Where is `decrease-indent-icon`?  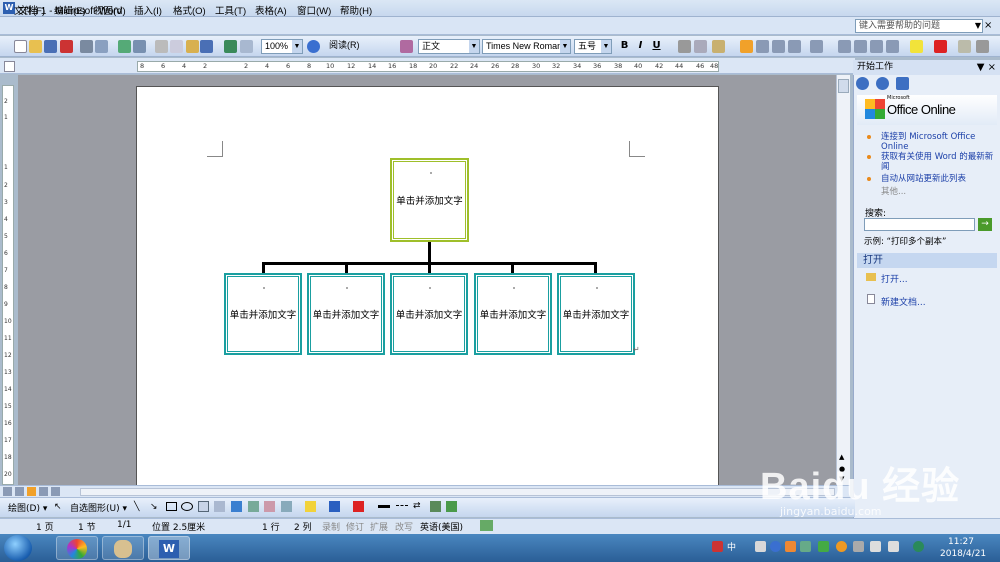
decrease-indent-icon is located at coordinates (876, 46).